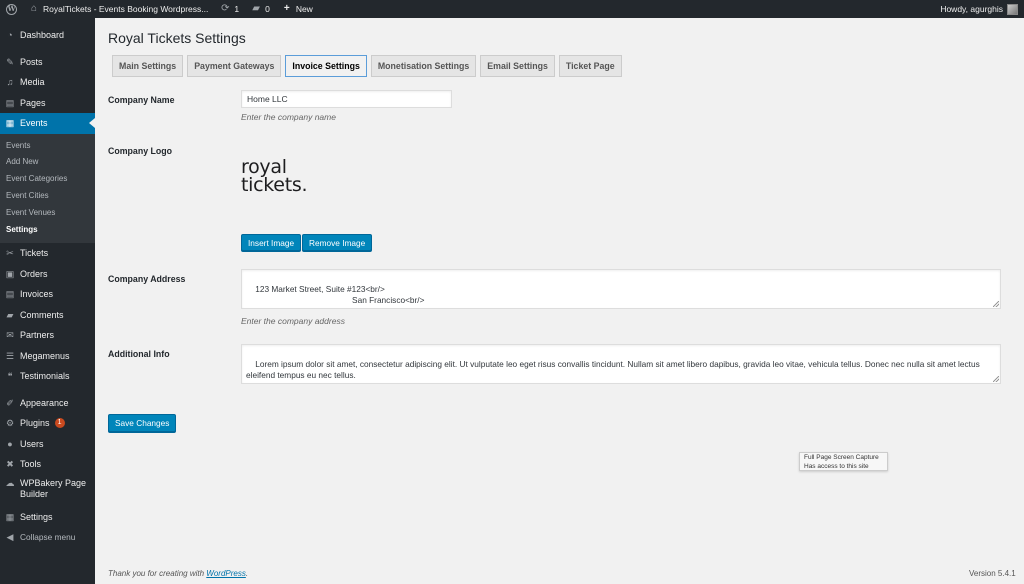  What do you see at coordinates (297, 9) in the screenshot?
I see `new-content-link: + New` at bounding box center [297, 9].